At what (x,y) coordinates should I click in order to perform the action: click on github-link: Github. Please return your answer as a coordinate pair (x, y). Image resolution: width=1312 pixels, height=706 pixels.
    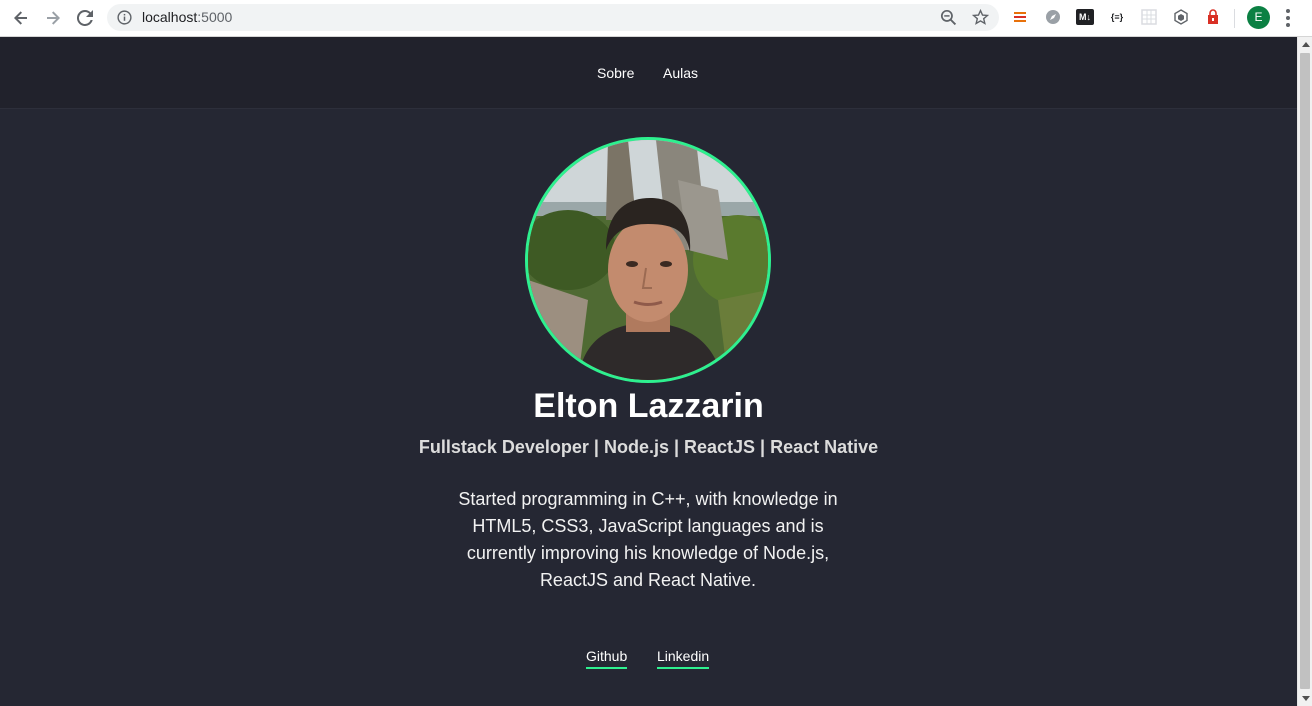
    Looking at the image, I should click on (607, 658).